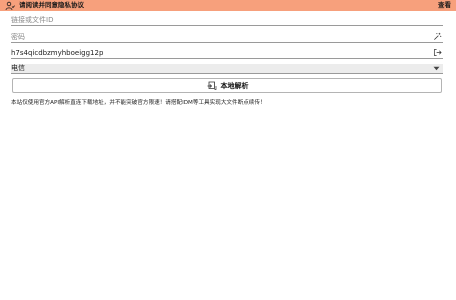 Image resolution: width=456 pixels, height=300 pixels. I want to click on provider-select: 电信, so click(227, 69).